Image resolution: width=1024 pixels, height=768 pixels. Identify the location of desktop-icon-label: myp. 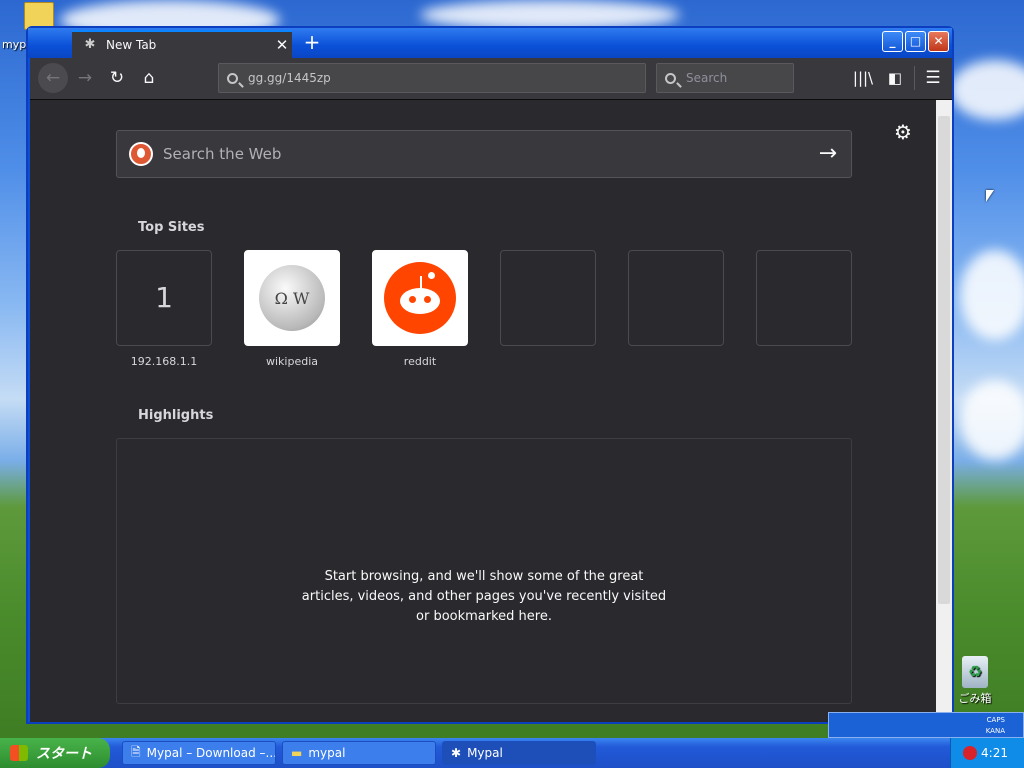
(14, 44).